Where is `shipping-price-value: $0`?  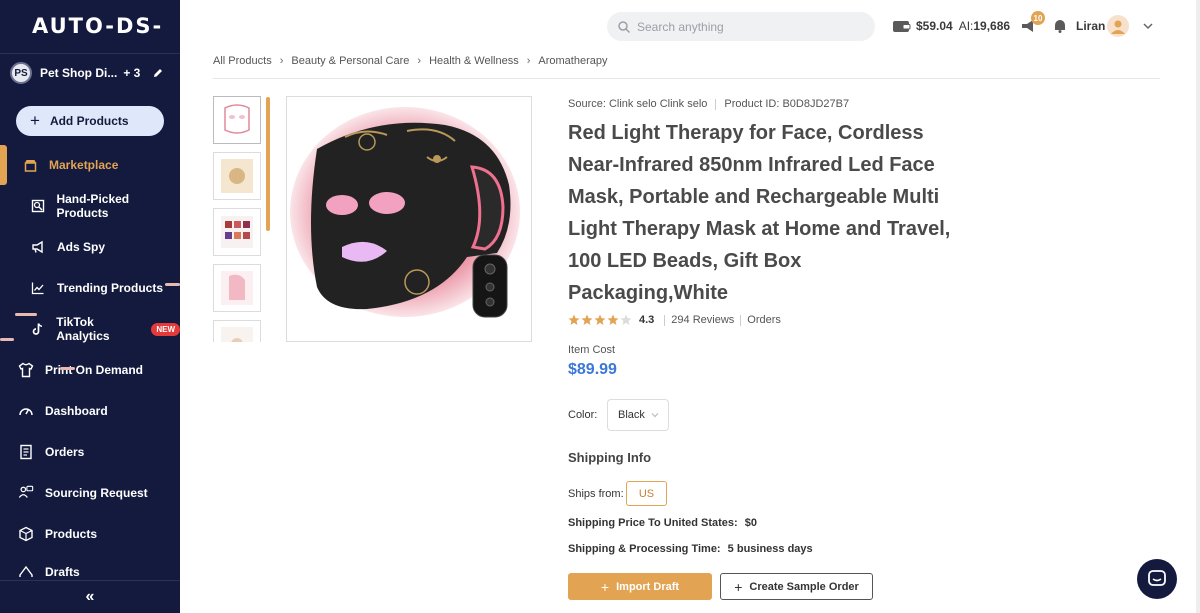 shipping-price-value: $0 is located at coordinates (751, 523).